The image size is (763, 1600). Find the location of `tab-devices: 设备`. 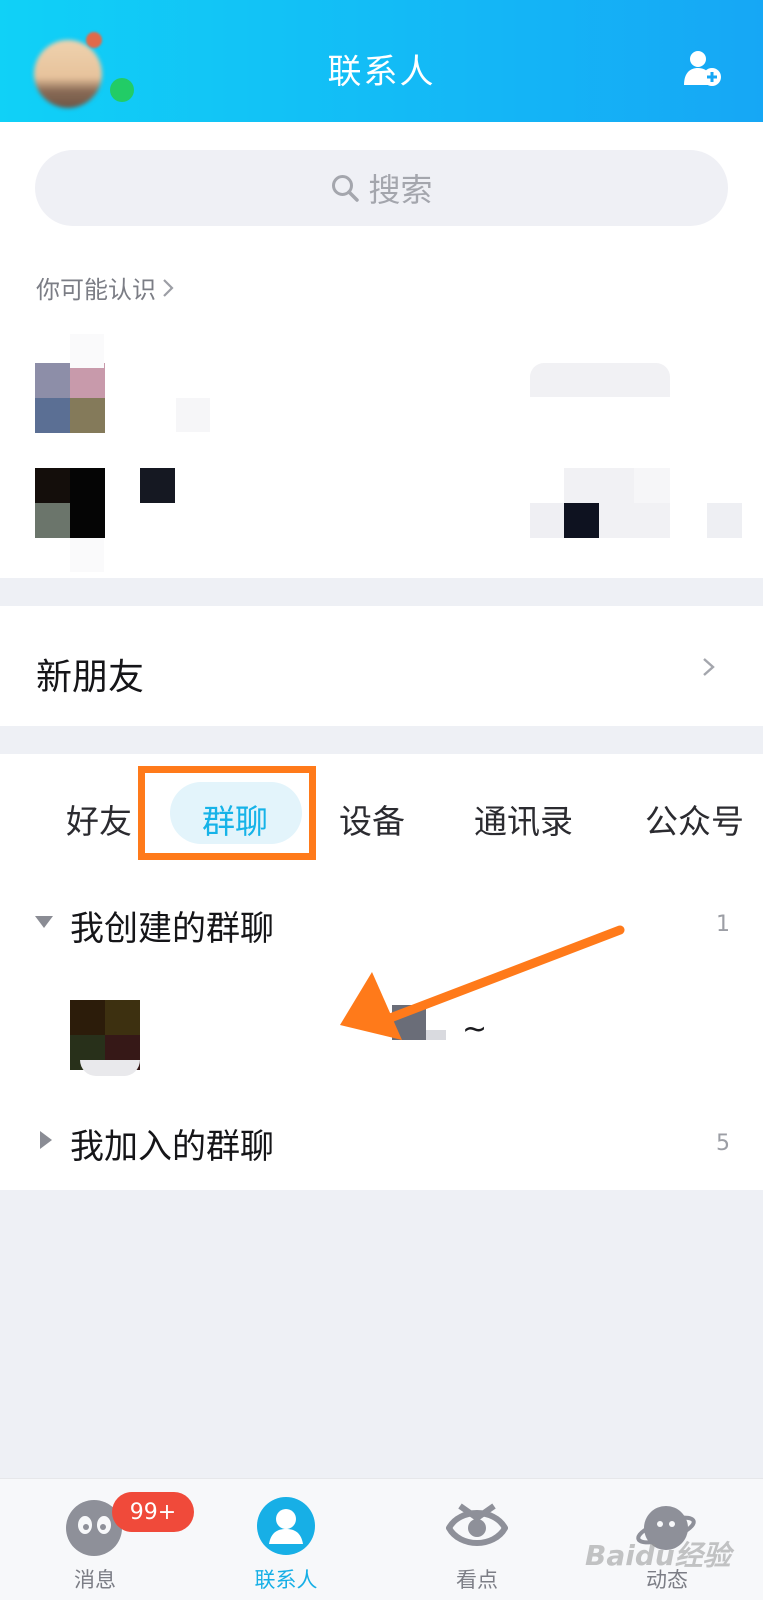

tab-devices: 设备 is located at coordinates (372, 819).